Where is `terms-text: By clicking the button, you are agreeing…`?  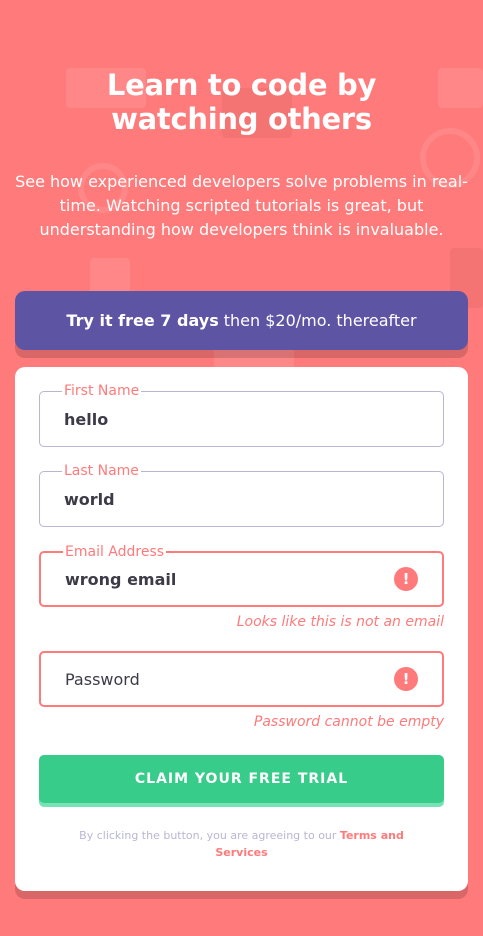
terms-text: By clicking the button, you are agreeing… is located at coordinates (241, 844).